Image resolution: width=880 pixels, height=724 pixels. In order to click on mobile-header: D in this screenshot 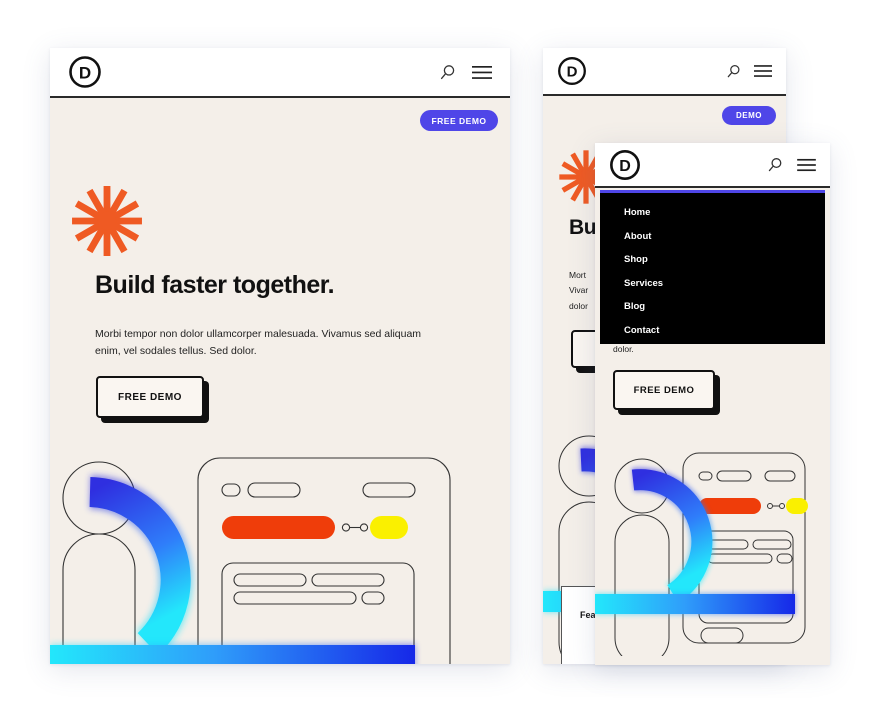, I will do `click(712, 165)`.